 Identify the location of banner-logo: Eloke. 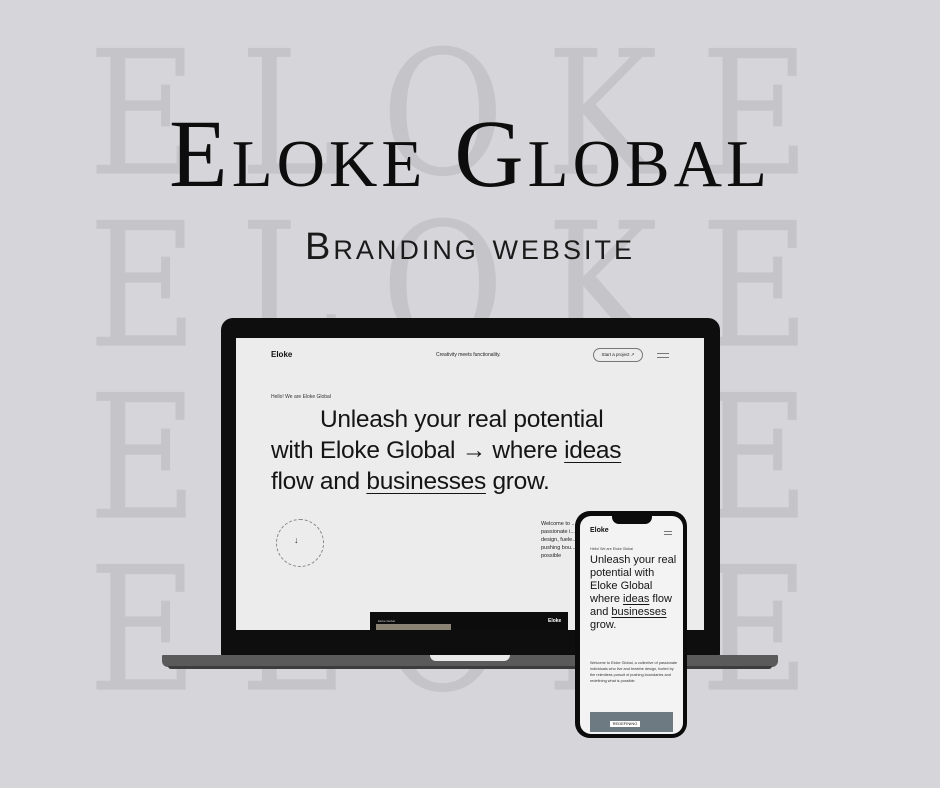
(555, 621).